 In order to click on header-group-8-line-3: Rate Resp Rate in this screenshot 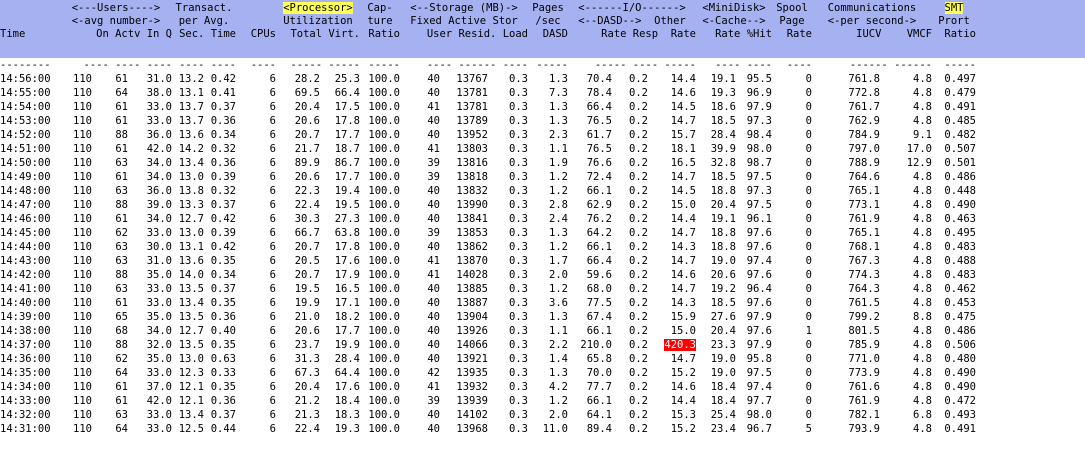, I will do `click(648, 34)`.